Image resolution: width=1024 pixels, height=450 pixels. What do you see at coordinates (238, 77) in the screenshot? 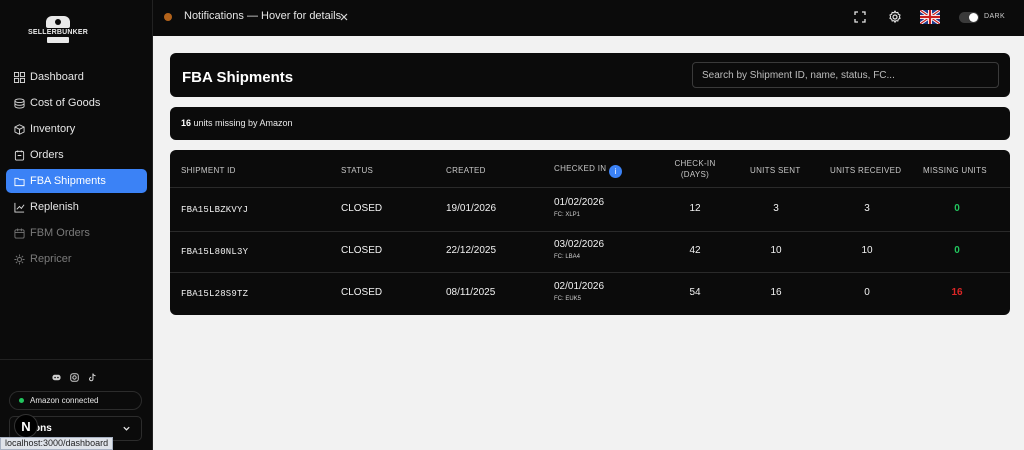
I see `page-title: FBA Shipments` at bounding box center [238, 77].